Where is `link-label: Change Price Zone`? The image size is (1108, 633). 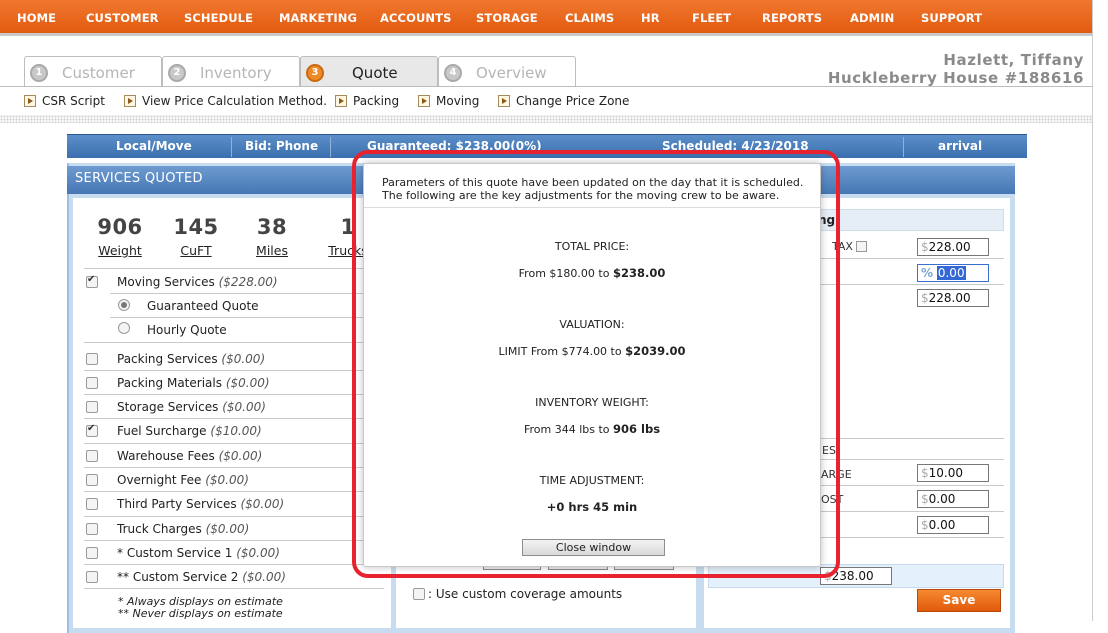 link-label: Change Price Zone is located at coordinates (573, 101).